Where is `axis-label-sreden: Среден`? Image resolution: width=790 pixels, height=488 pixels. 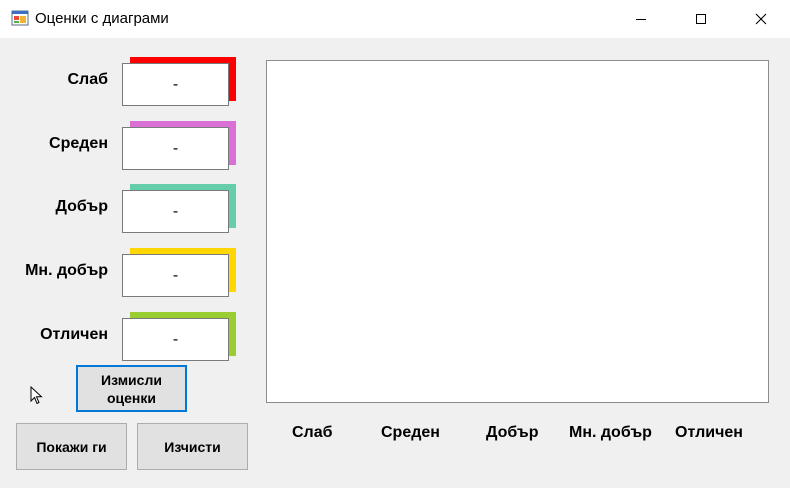
axis-label-sreden: Среден is located at coordinates (410, 432).